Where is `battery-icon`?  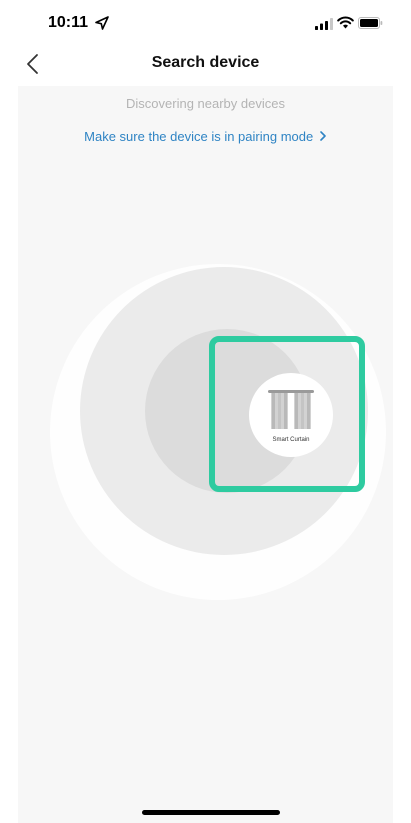
battery-icon is located at coordinates (370, 23).